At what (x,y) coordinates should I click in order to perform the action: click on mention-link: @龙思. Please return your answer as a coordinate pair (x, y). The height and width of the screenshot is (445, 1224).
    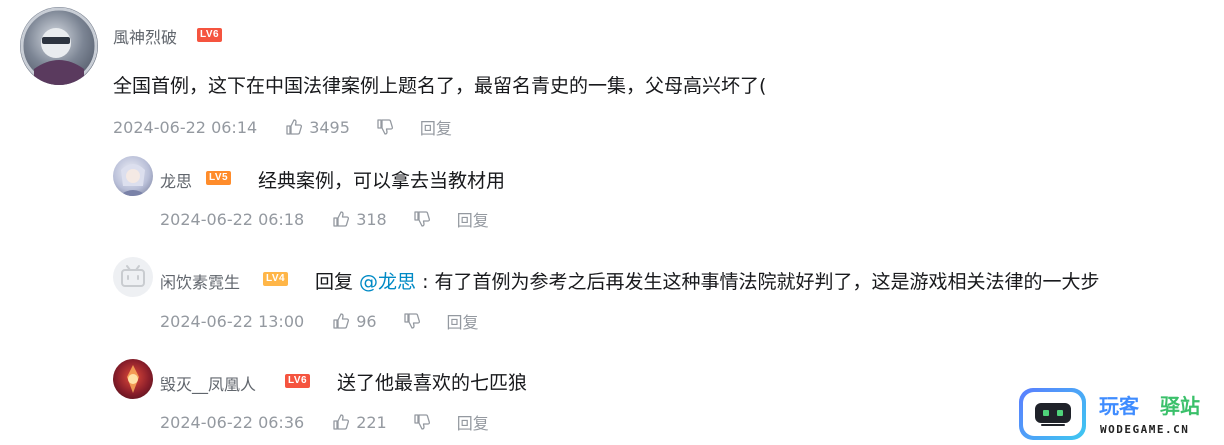
    Looking at the image, I should click on (387, 282).